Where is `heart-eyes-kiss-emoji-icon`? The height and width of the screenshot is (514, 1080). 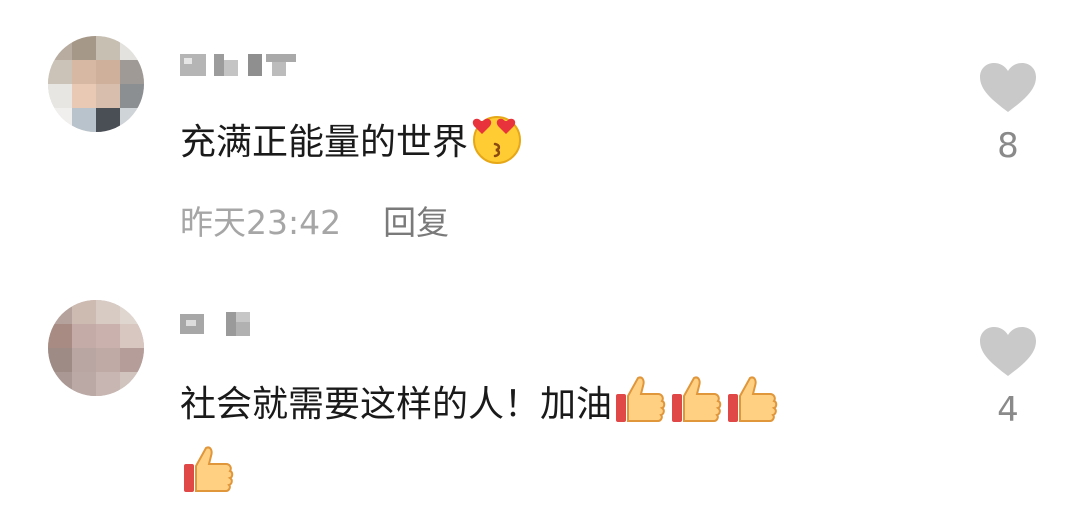 heart-eyes-kiss-emoji-icon is located at coordinates (497, 147).